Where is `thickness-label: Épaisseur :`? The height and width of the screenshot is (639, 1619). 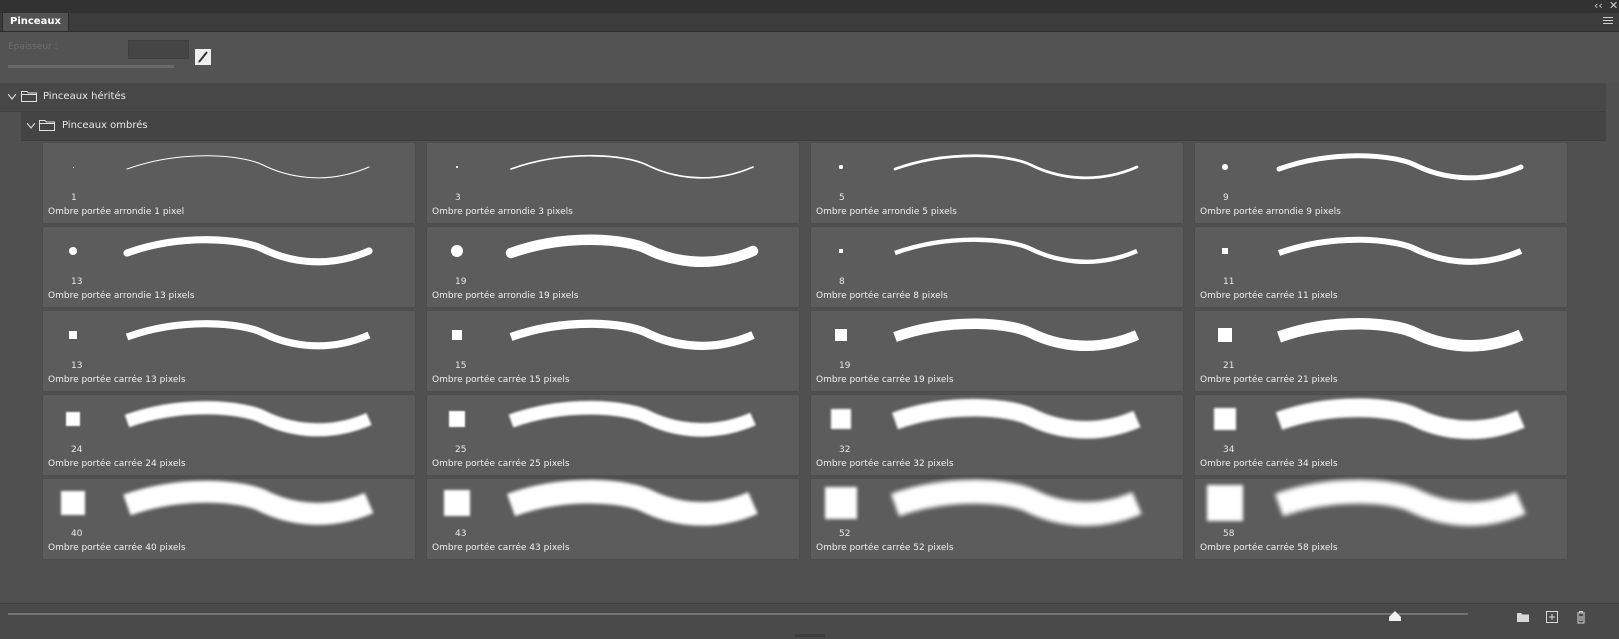
thickness-label: Épaisseur : is located at coordinates (33, 47).